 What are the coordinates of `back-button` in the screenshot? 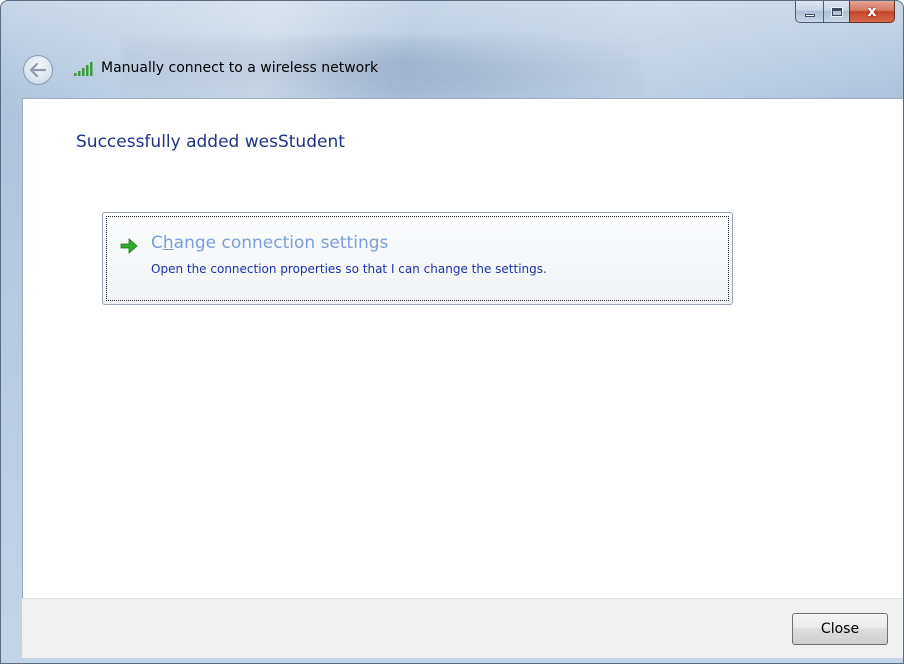 It's located at (38, 70).